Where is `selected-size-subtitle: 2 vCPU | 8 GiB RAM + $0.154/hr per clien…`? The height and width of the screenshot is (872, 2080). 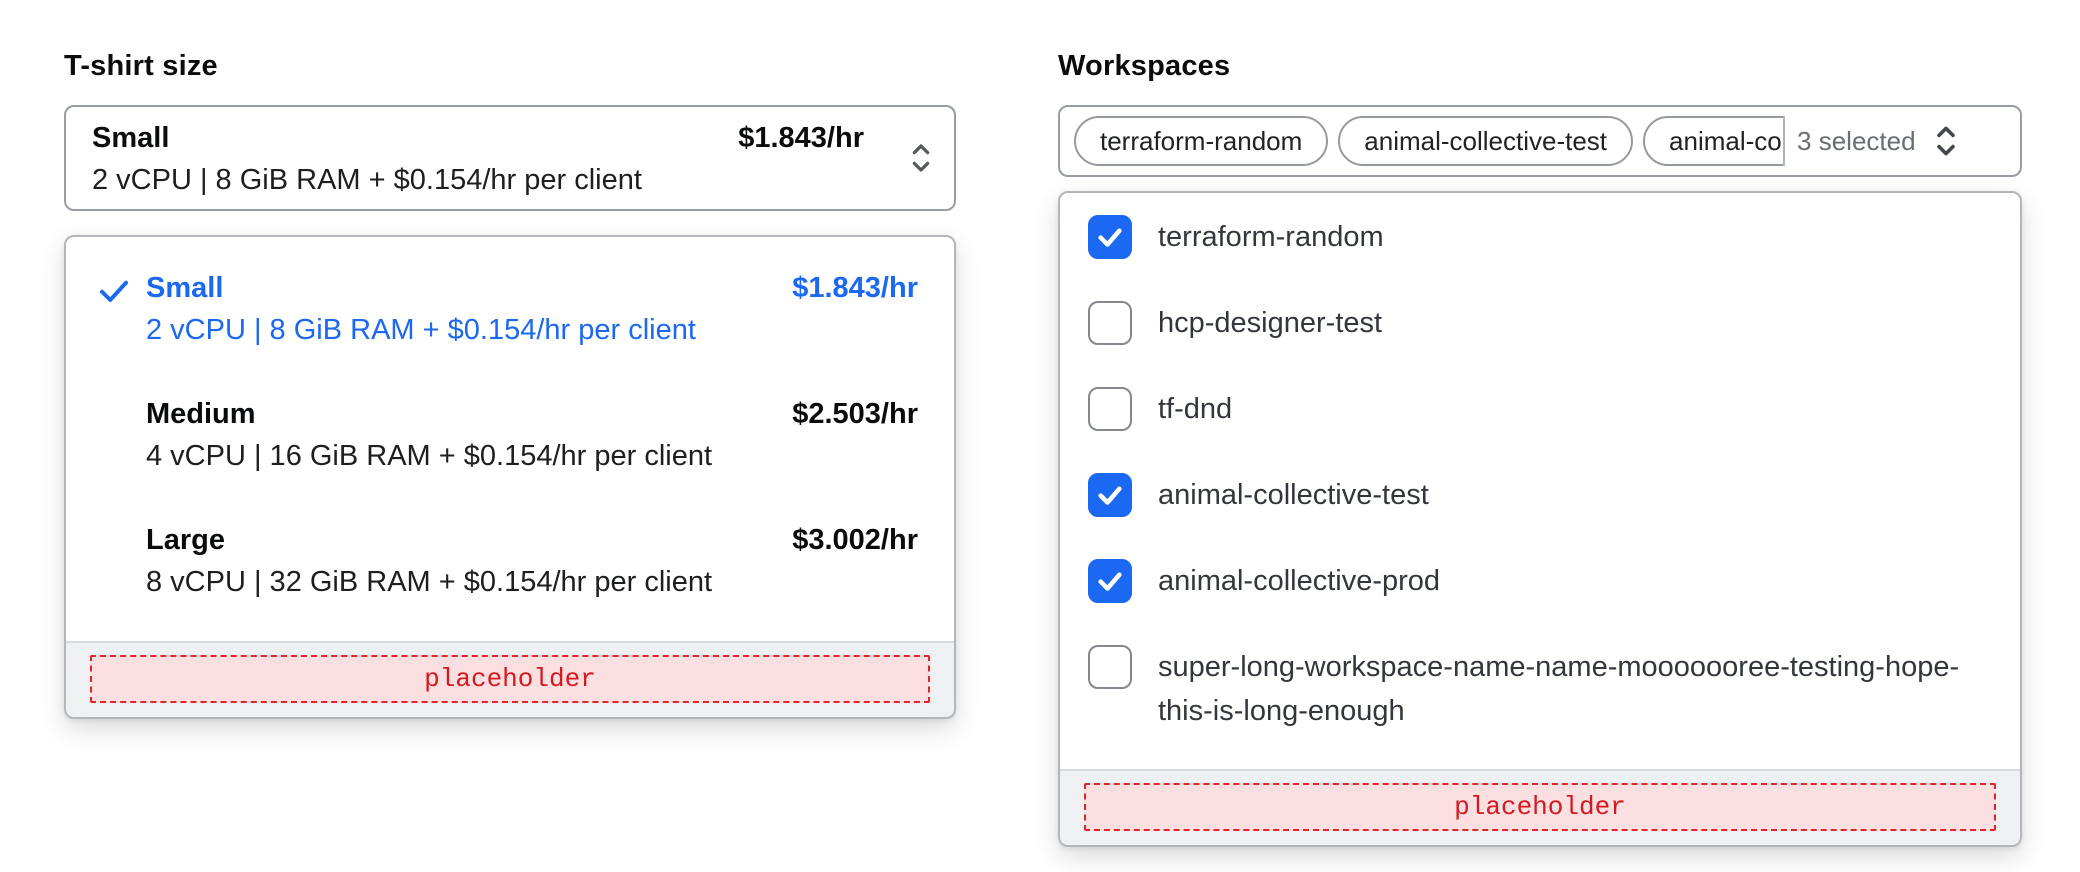 selected-size-subtitle: 2 vCPU | 8 GiB RAM + $0.154/hr per clien… is located at coordinates (367, 180).